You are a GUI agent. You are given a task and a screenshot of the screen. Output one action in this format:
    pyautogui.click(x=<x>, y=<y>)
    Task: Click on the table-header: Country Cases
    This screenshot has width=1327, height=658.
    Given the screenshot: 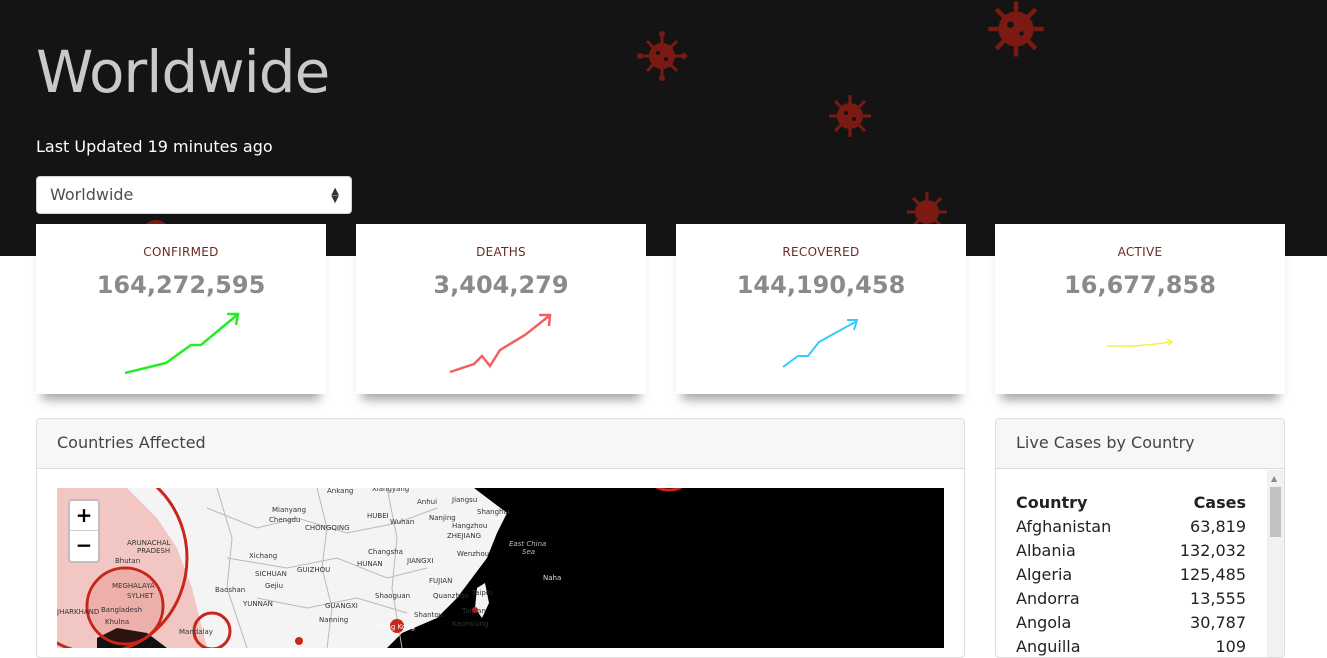 What is the action you would take?
    pyautogui.click(x=1131, y=503)
    